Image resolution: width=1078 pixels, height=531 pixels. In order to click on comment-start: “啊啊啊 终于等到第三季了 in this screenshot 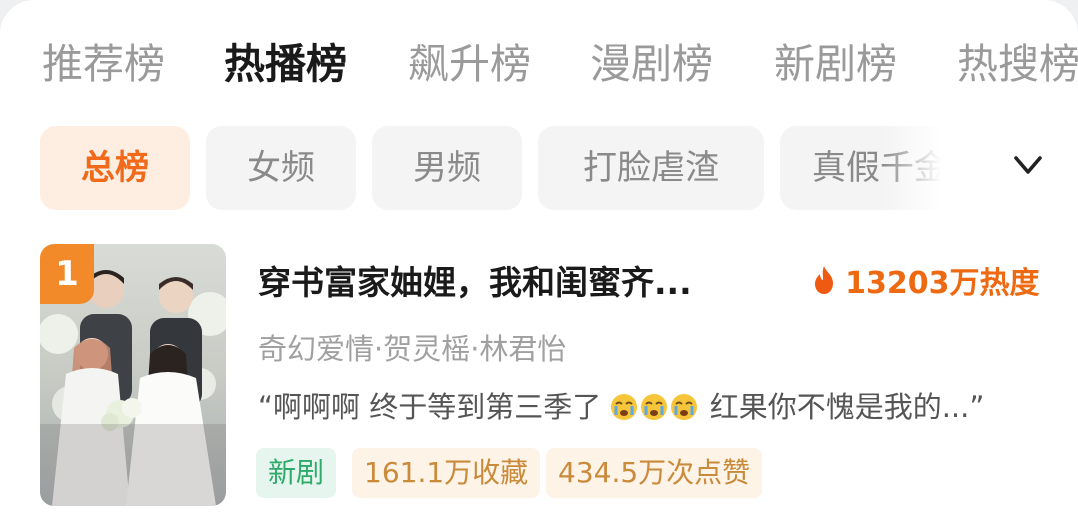, I will do `click(430, 407)`.